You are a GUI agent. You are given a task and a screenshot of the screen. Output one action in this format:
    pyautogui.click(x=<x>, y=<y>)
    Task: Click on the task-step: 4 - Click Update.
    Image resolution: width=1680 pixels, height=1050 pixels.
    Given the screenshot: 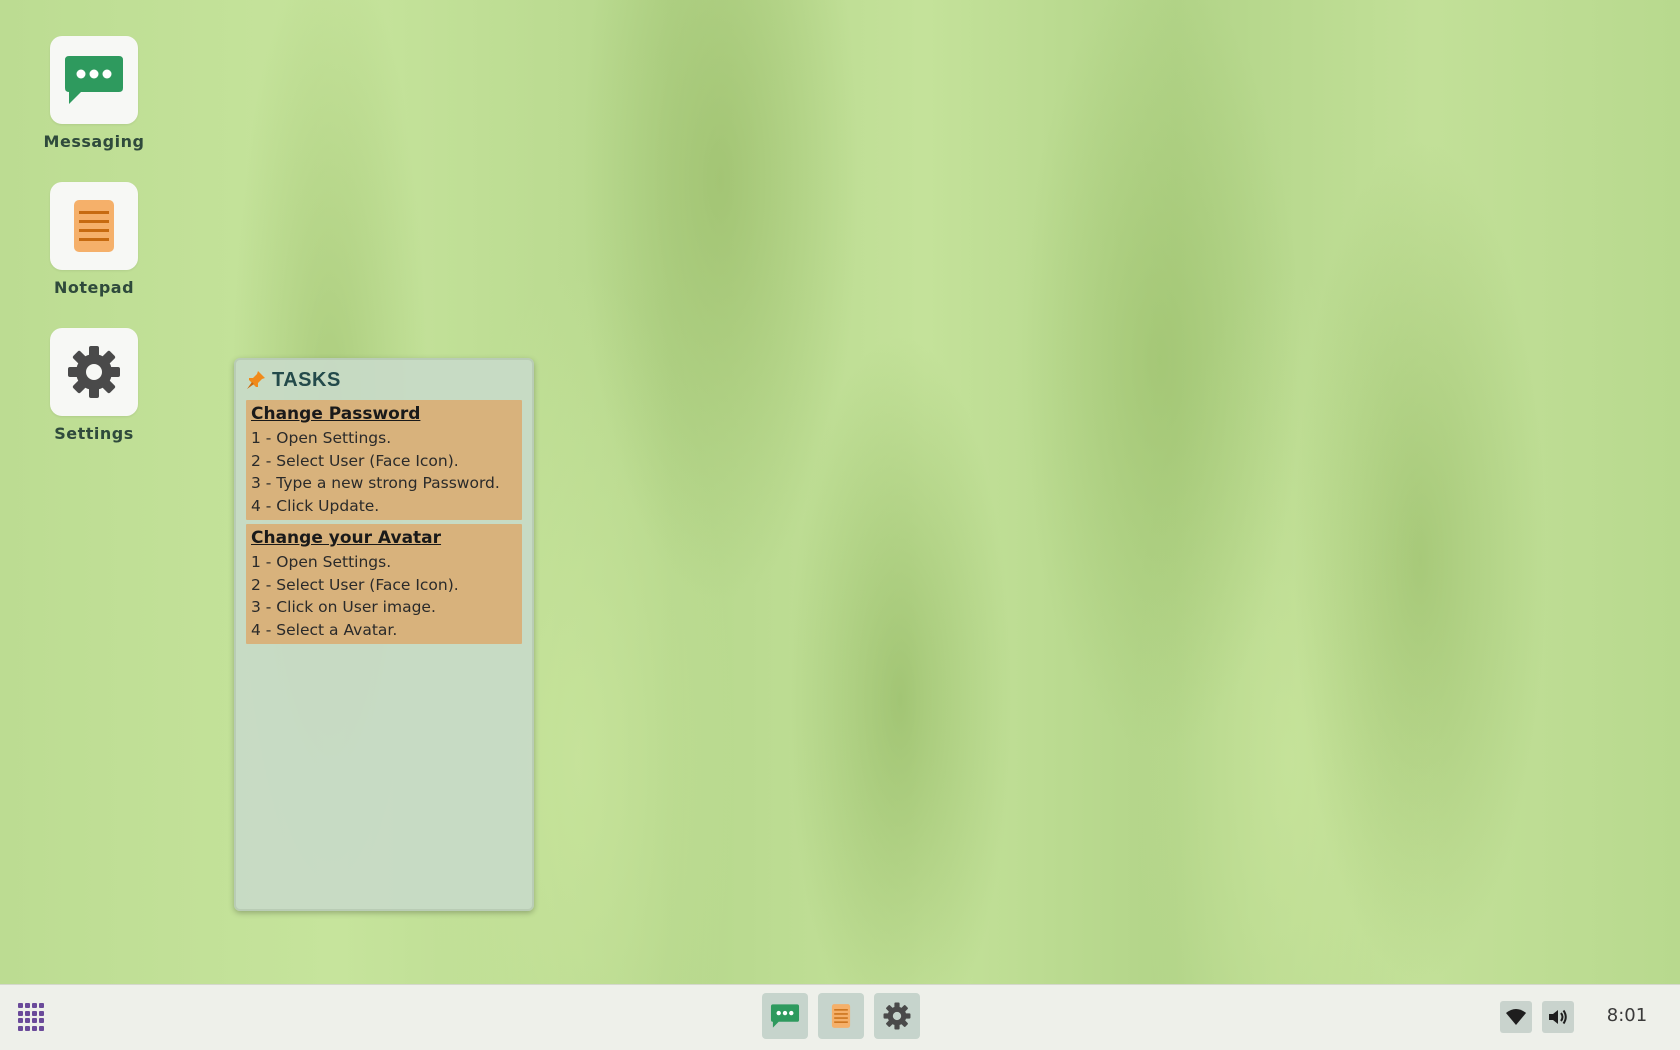 What is the action you would take?
    pyautogui.click(x=315, y=505)
    